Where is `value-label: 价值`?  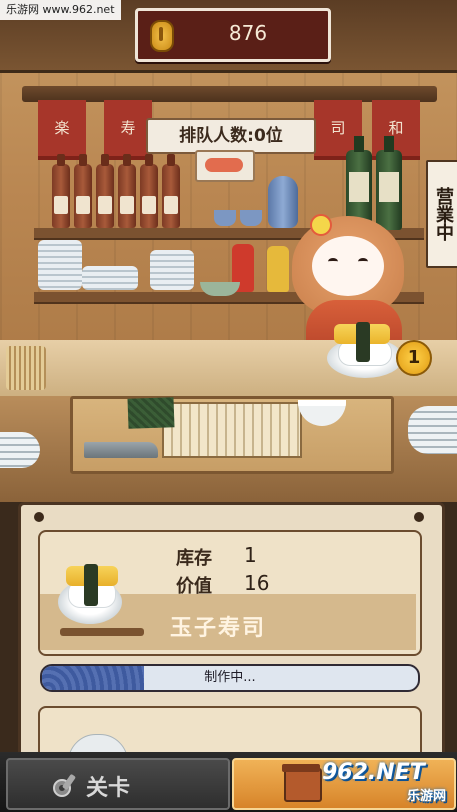
value-label: 价值 is located at coordinates (194, 586).